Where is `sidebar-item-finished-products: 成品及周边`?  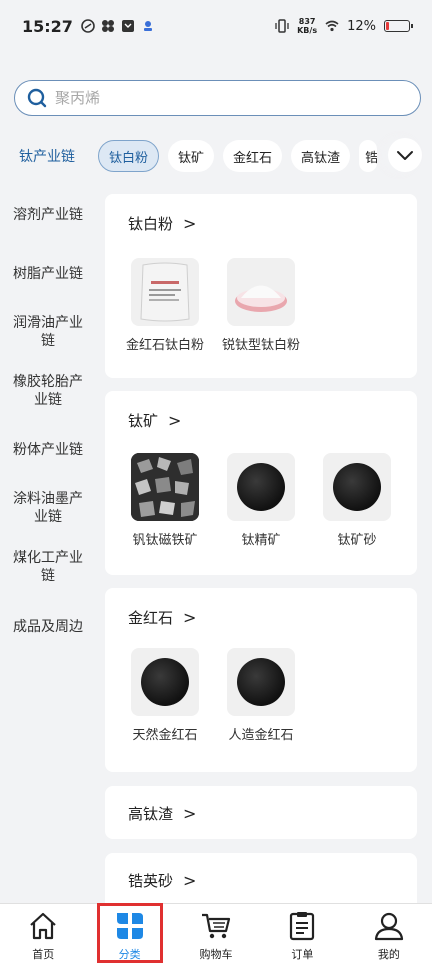 sidebar-item-finished-products: 成品及周边 is located at coordinates (48, 627).